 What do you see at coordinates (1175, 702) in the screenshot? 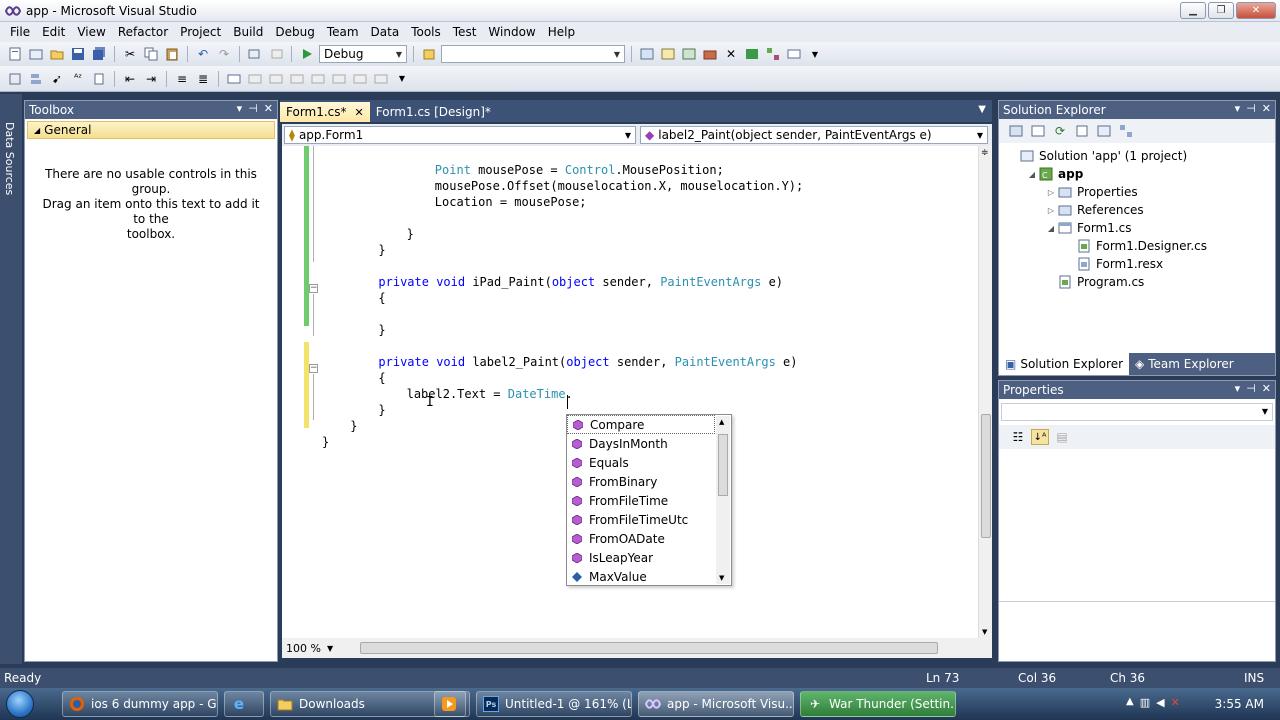
I see `volume-muted-icon: ✕` at bounding box center [1175, 702].